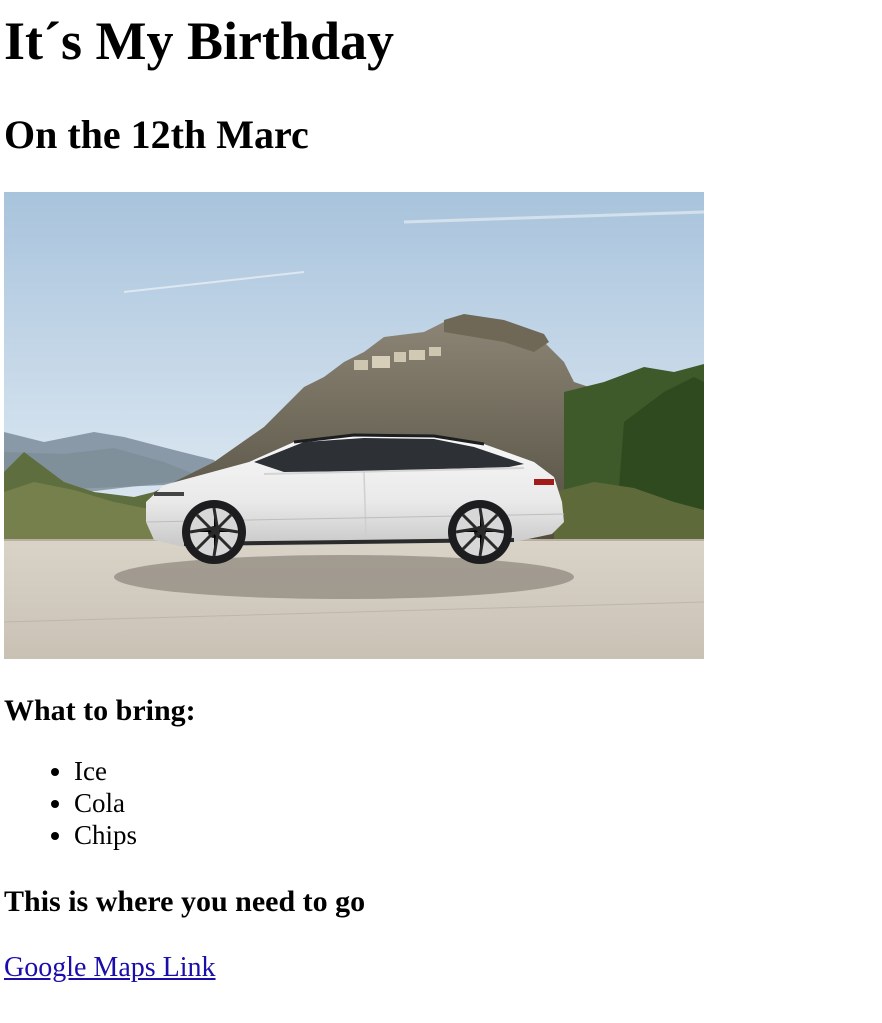  What do you see at coordinates (478, 771) in the screenshot?
I see `list-item: Ice` at bounding box center [478, 771].